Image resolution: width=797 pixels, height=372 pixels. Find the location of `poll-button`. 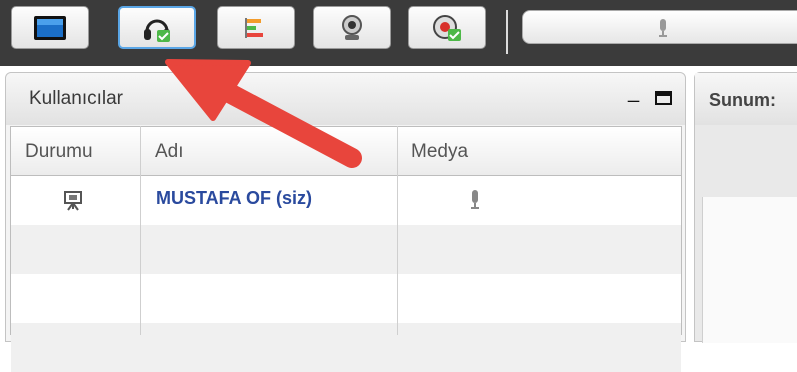

poll-button is located at coordinates (256, 27).